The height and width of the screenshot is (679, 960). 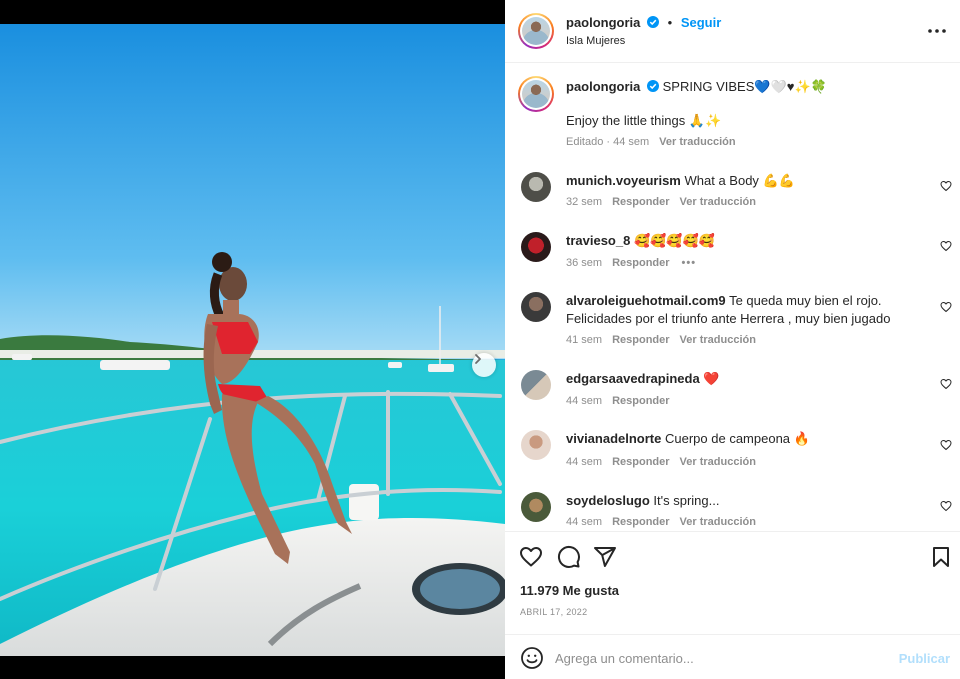 I want to click on caption-username: paolongoria, so click(x=603, y=86).